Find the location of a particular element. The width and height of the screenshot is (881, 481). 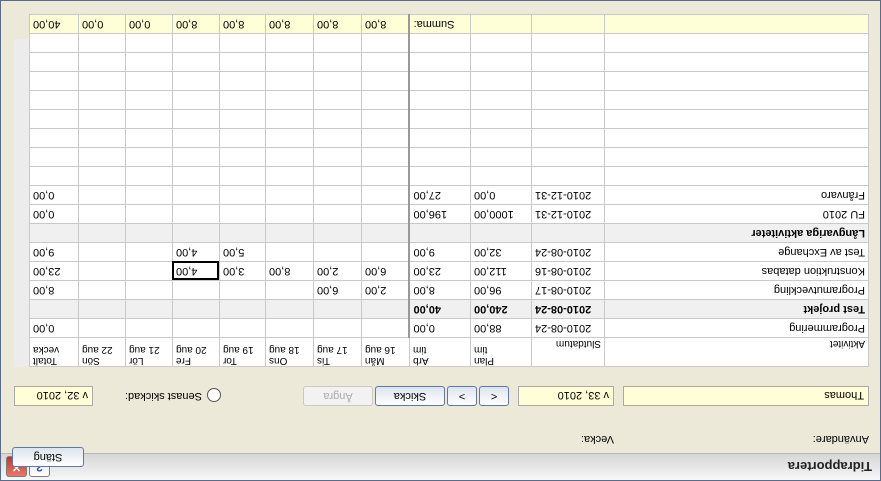

plan-cell: 240,00 is located at coordinates (501, 309).